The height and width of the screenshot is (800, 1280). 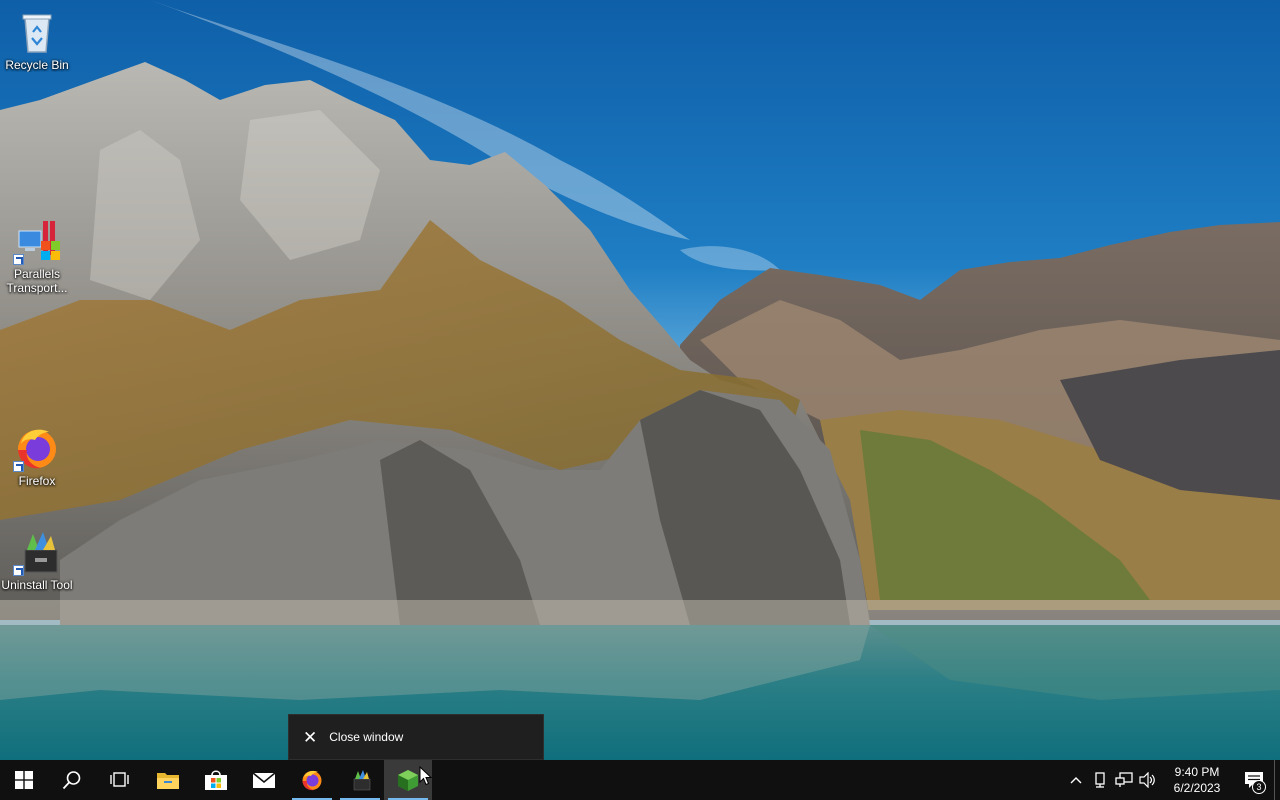 What do you see at coordinates (37, 65) in the screenshot?
I see `desktop-icon-label: Recycle Bin` at bounding box center [37, 65].